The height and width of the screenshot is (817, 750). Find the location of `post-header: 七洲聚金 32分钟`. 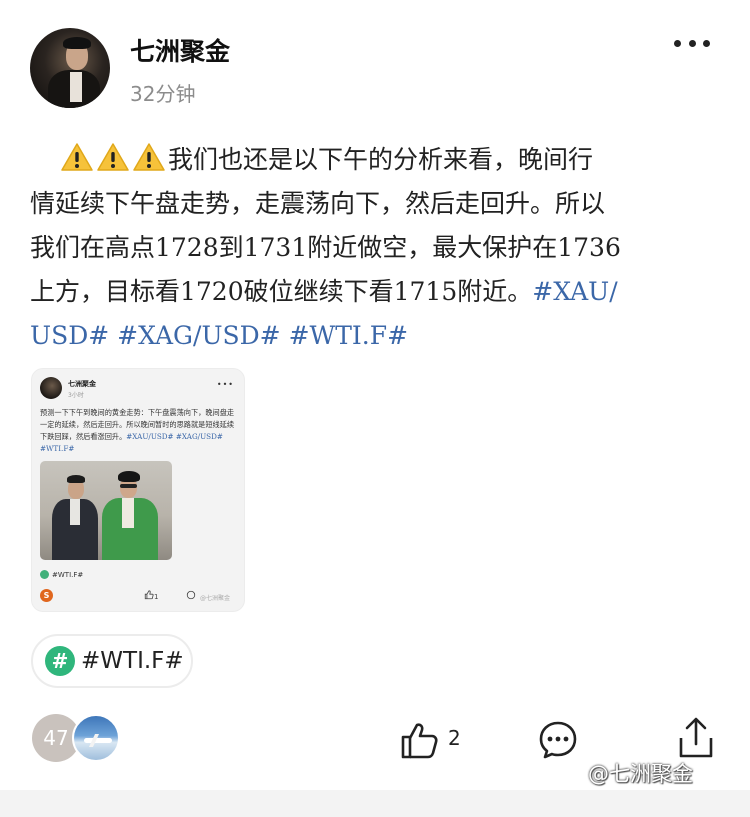

post-header: 七洲聚金 32分钟 is located at coordinates (375, 70).